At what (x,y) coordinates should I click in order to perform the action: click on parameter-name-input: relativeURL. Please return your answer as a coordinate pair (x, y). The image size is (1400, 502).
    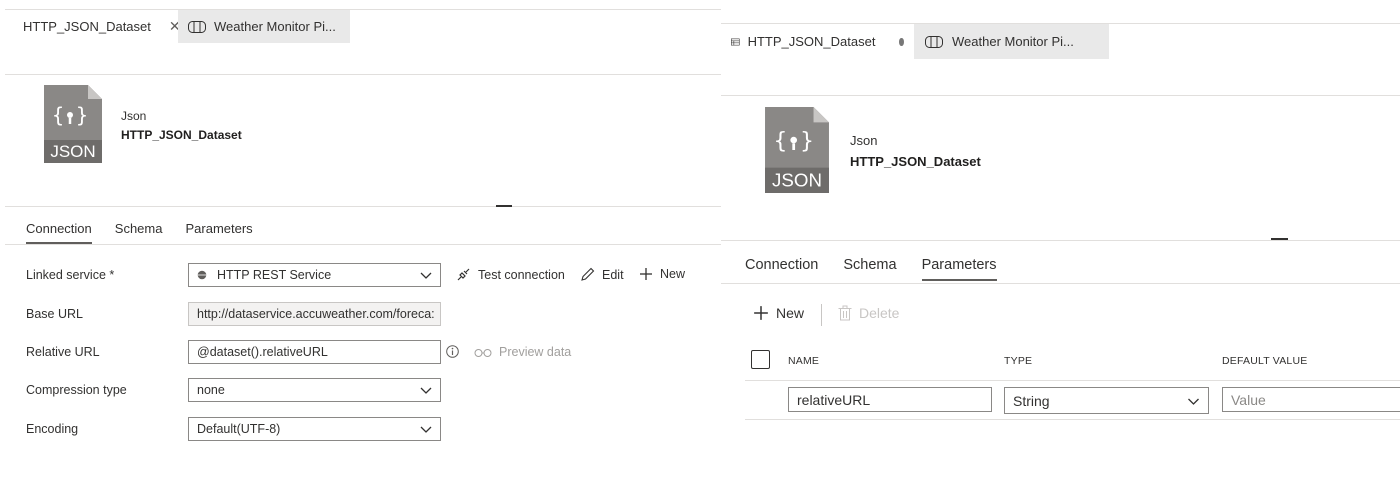
    Looking at the image, I should click on (890, 399).